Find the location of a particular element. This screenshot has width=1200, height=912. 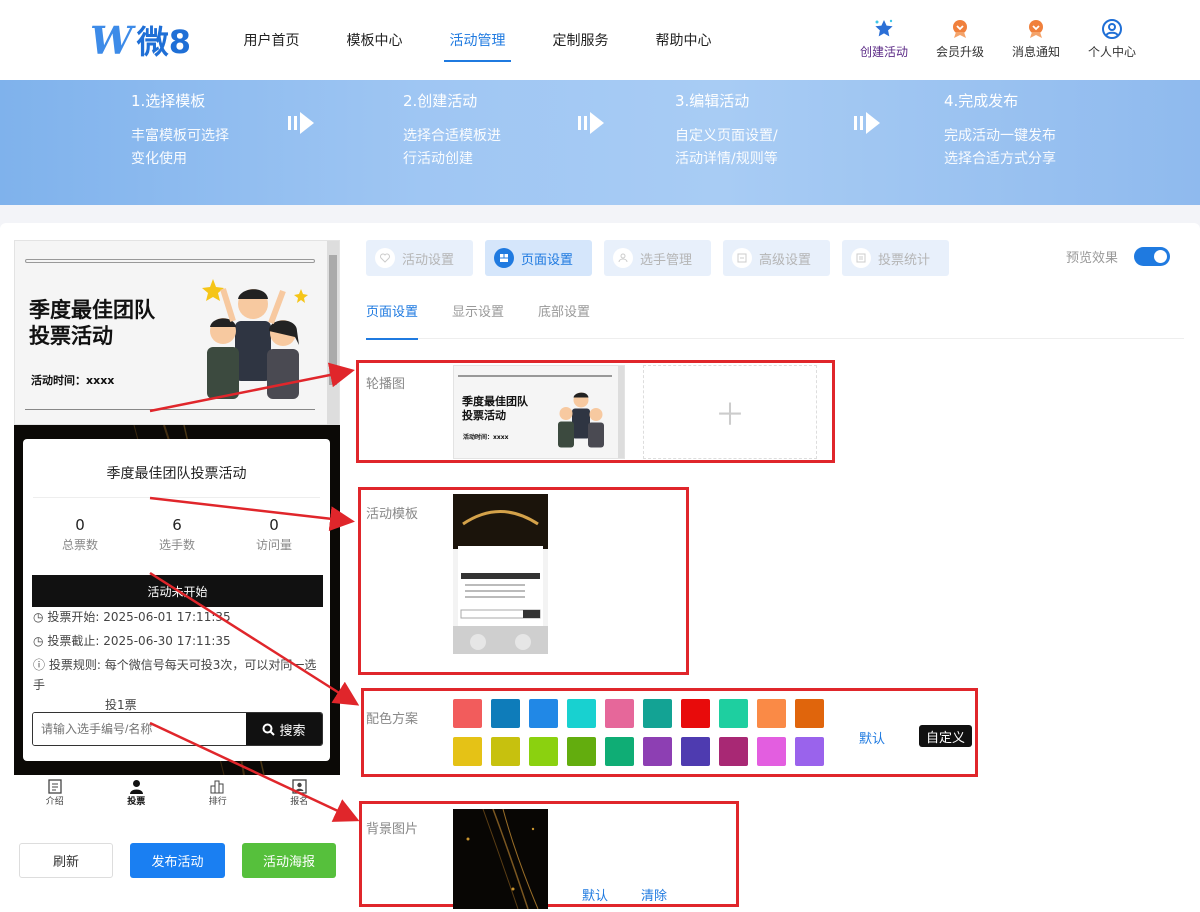

activity-status-button: 活动未开始 is located at coordinates (177, 591).